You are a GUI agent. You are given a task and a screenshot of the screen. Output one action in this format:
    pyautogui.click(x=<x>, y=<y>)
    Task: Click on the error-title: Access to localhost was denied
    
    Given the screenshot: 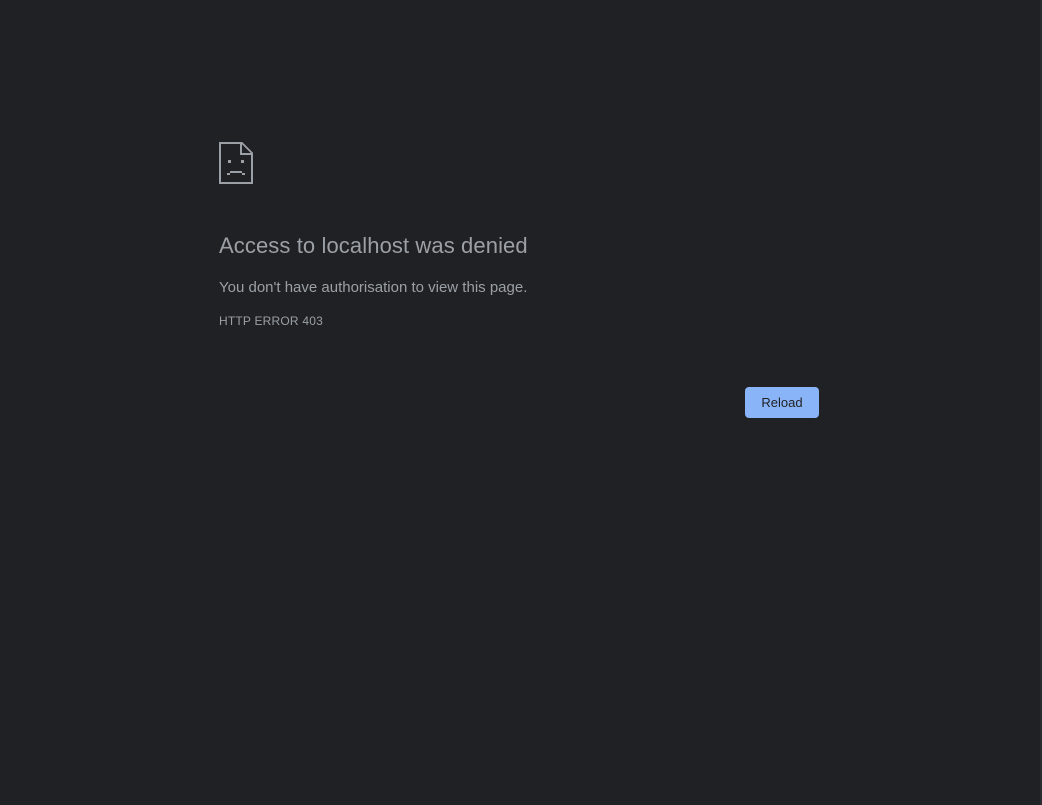 What is the action you would take?
    pyautogui.click(x=373, y=245)
    